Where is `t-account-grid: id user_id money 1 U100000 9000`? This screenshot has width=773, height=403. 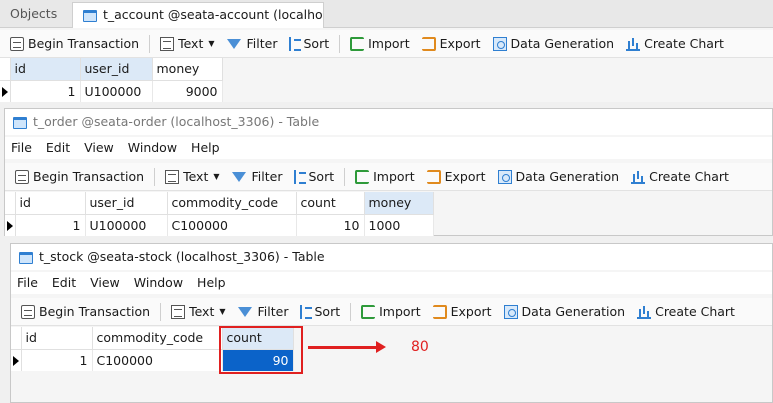
t-account-grid: id user_id money 1 U100000 9000 is located at coordinates (111, 80).